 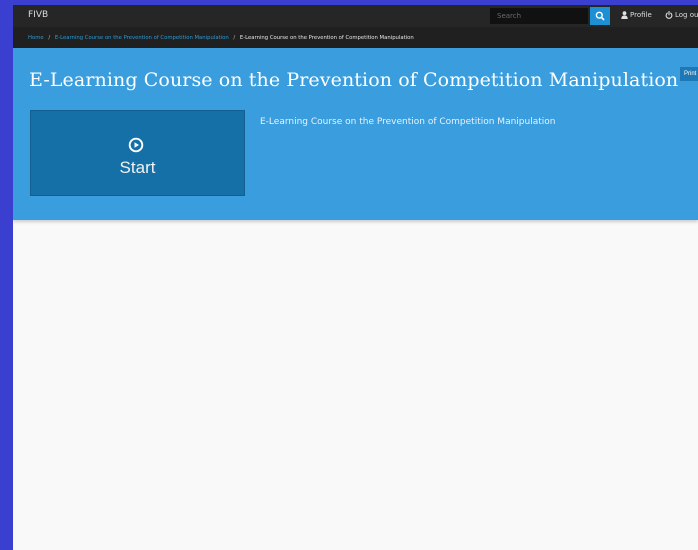 I want to click on start-label: Start, so click(x=137, y=167).